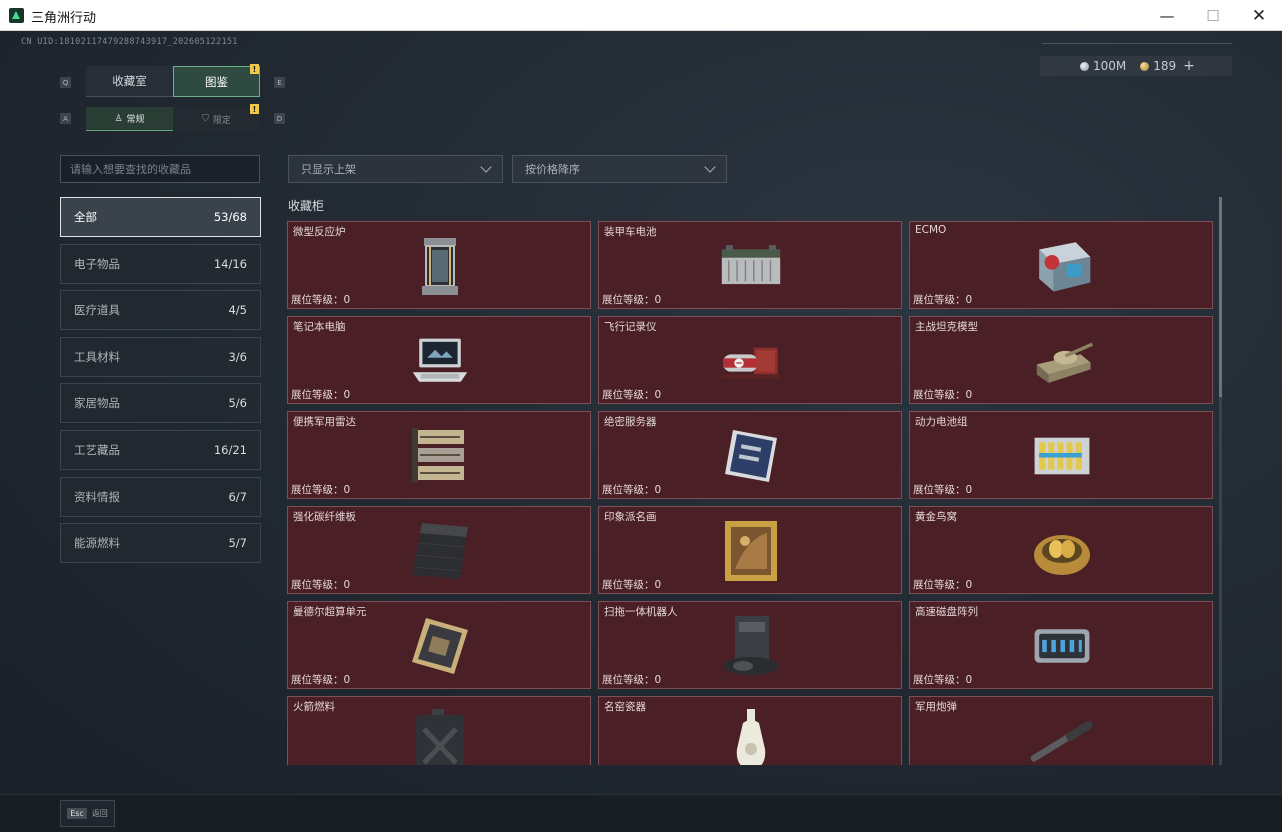 This screenshot has width=1282, height=832. What do you see at coordinates (1259, 15) in the screenshot?
I see `close-button: ✕` at bounding box center [1259, 15].